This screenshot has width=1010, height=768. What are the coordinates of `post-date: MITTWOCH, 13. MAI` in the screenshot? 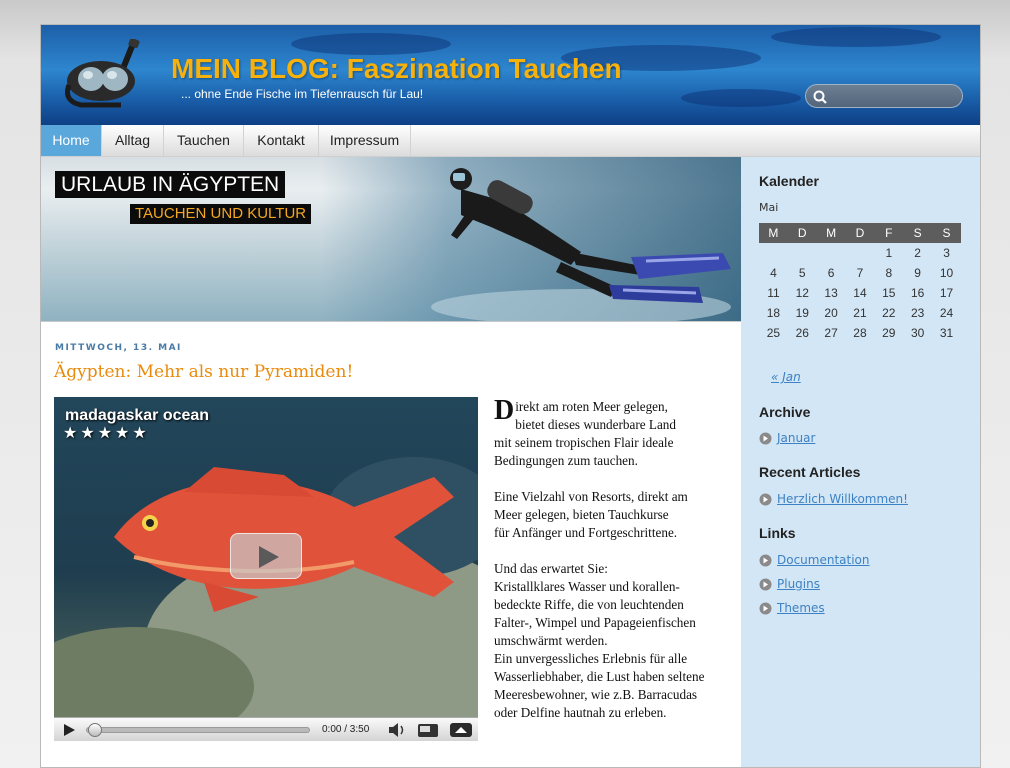 It's located at (118, 348).